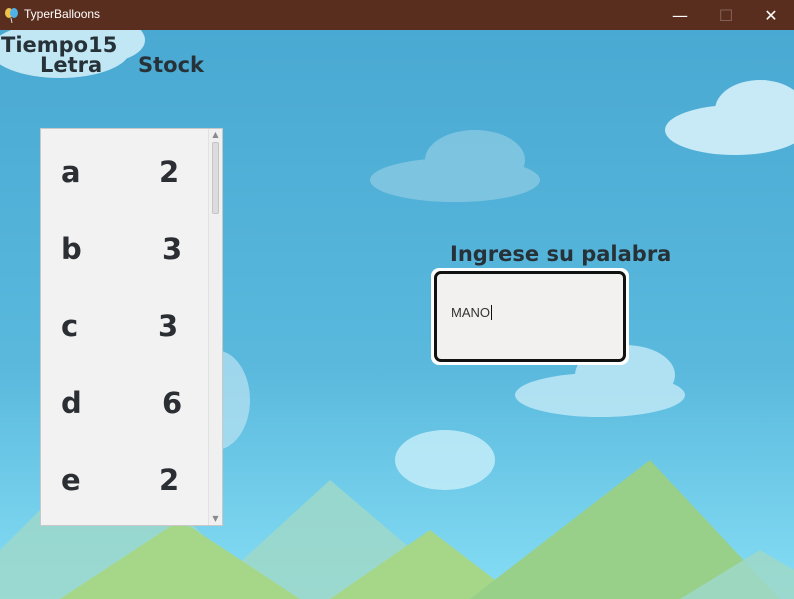  I want to click on scroll-up-icon: ▲, so click(215, 135).